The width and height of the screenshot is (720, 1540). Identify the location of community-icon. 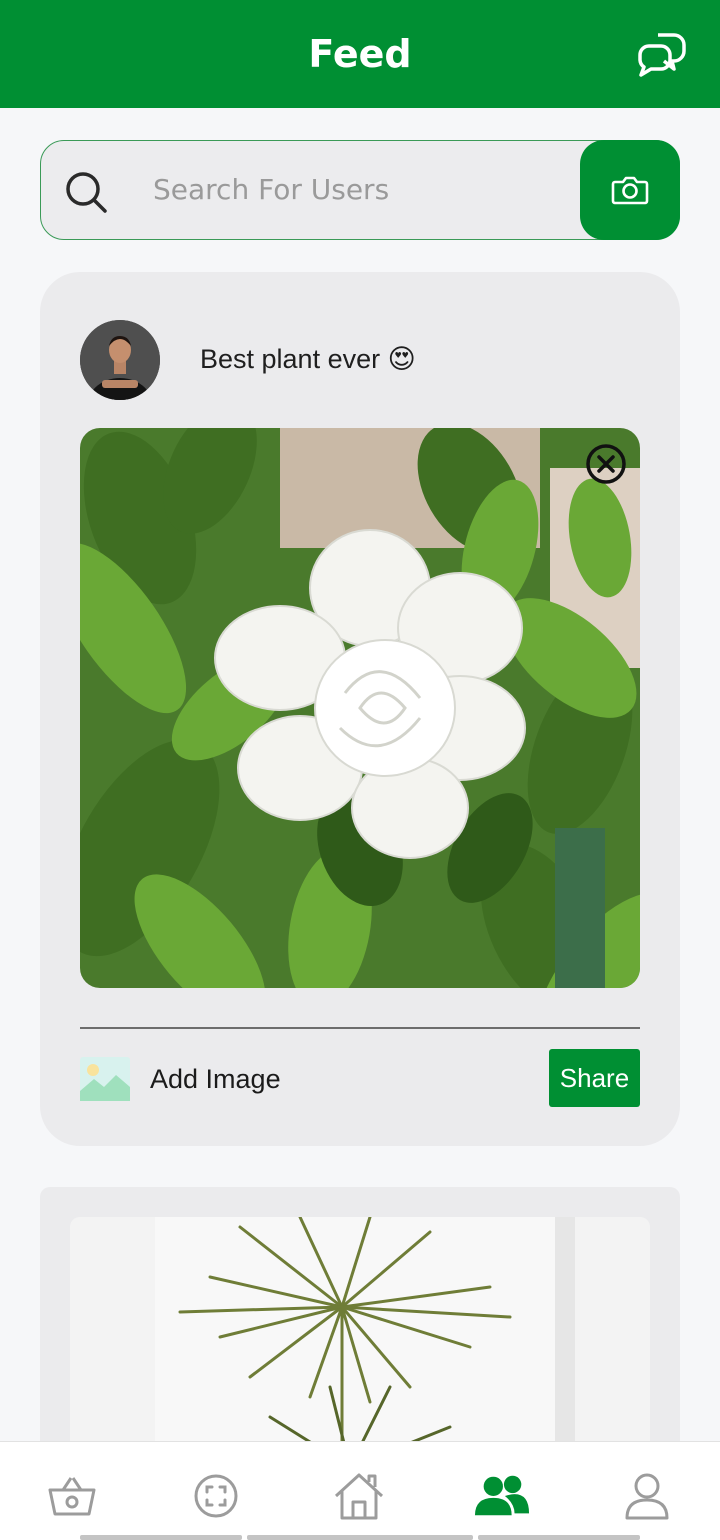
(502, 1495).